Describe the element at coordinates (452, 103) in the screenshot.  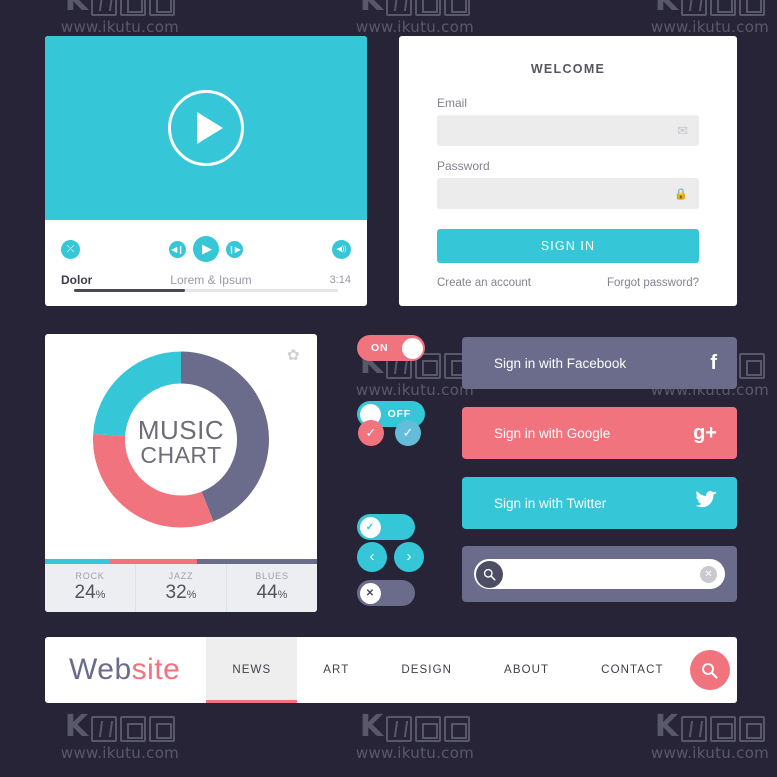
I see `email-label: Email` at that location.